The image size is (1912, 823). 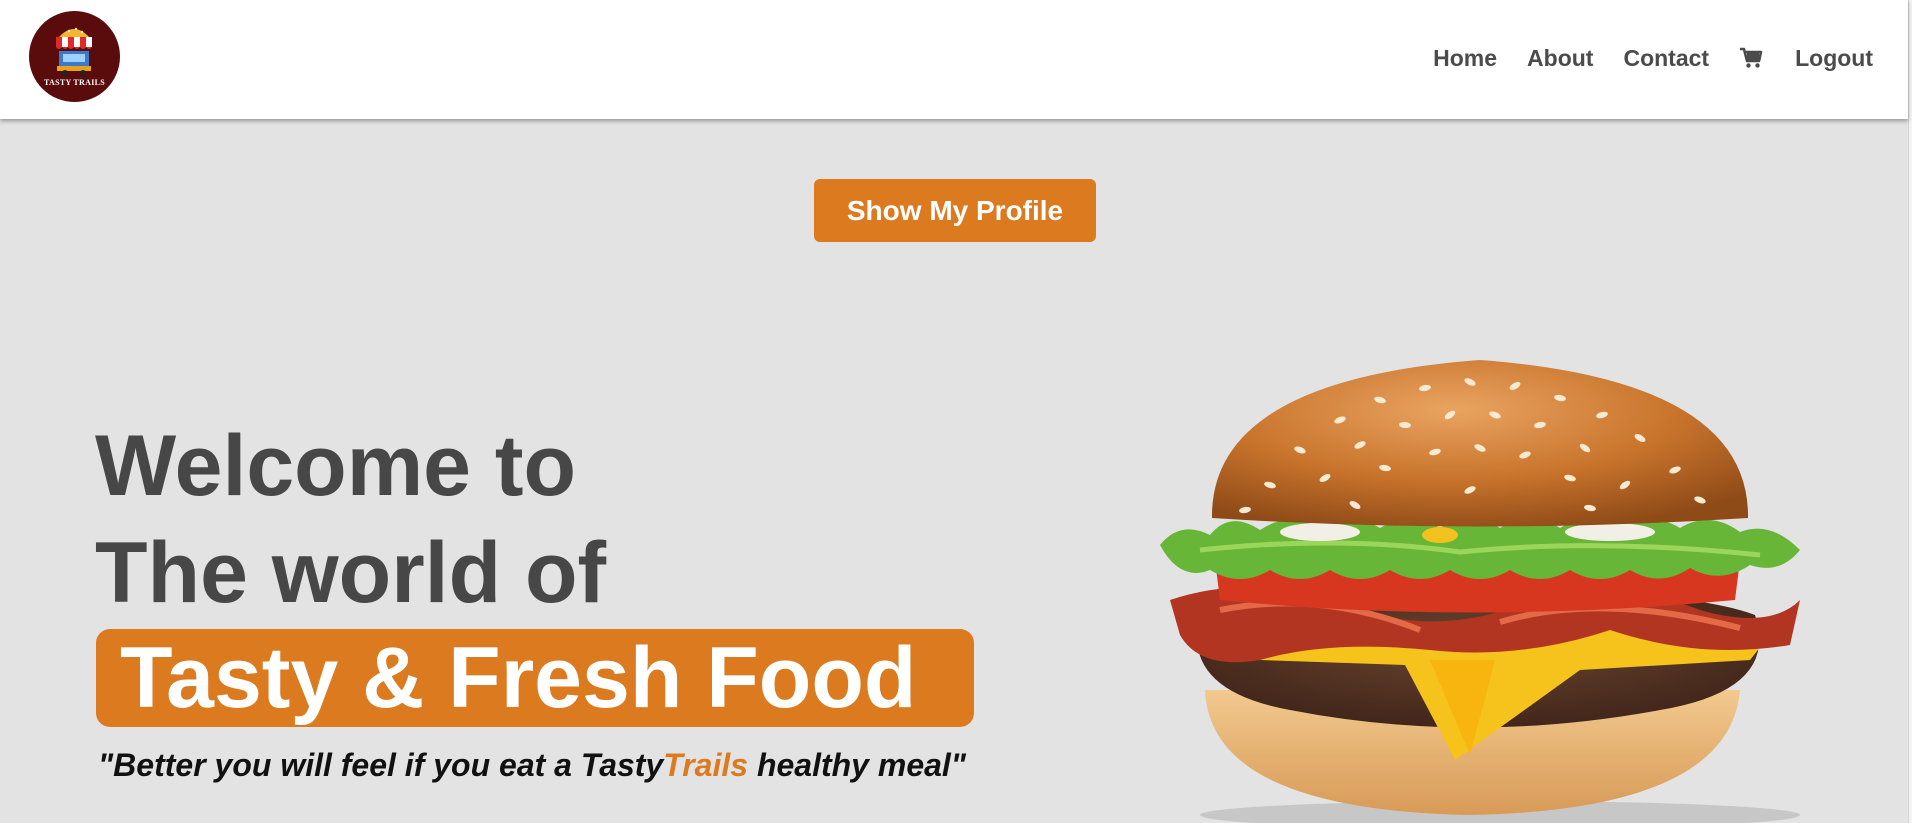 I want to click on shopping-cart-icon, so click(x=1752, y=58).